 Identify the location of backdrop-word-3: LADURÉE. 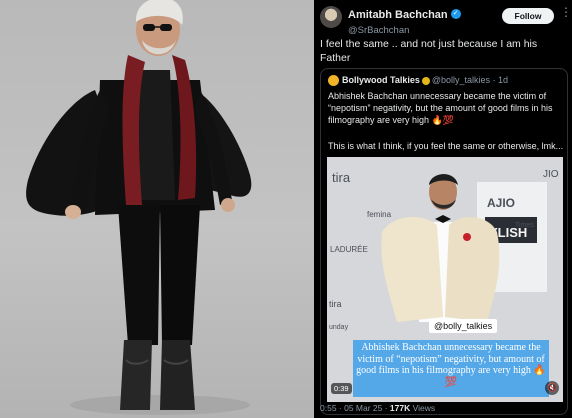
(349, 249).